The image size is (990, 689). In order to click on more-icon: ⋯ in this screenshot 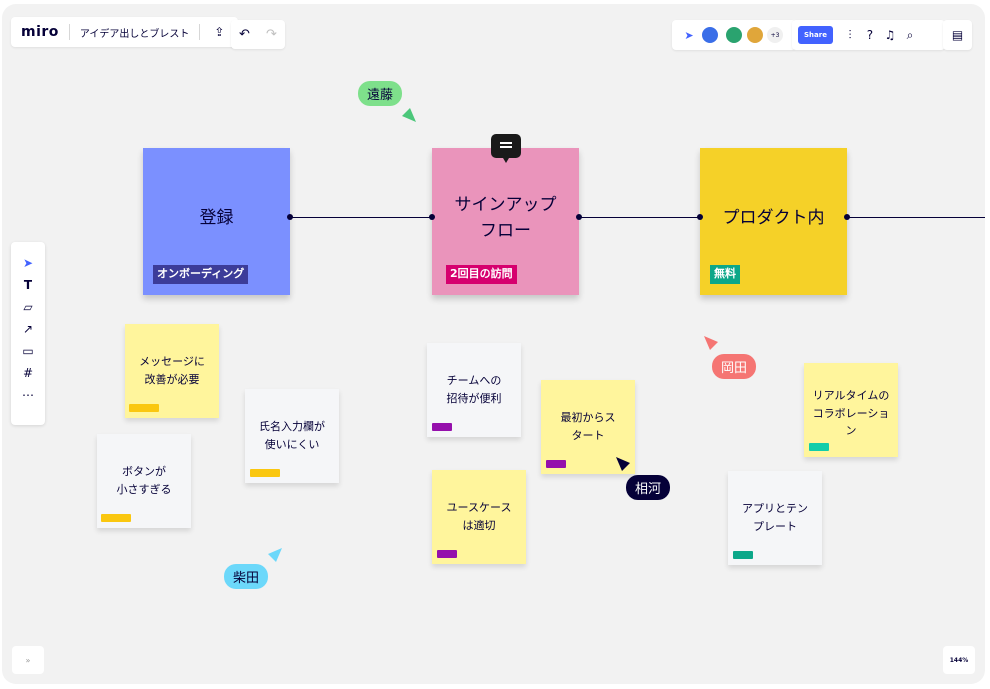, I will do `click(28, 395)`.